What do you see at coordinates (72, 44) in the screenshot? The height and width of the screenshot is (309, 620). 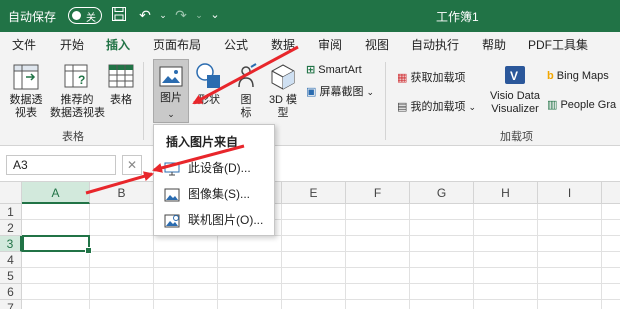 I see `tab-home: 开始` at bounding box center [72, 44].